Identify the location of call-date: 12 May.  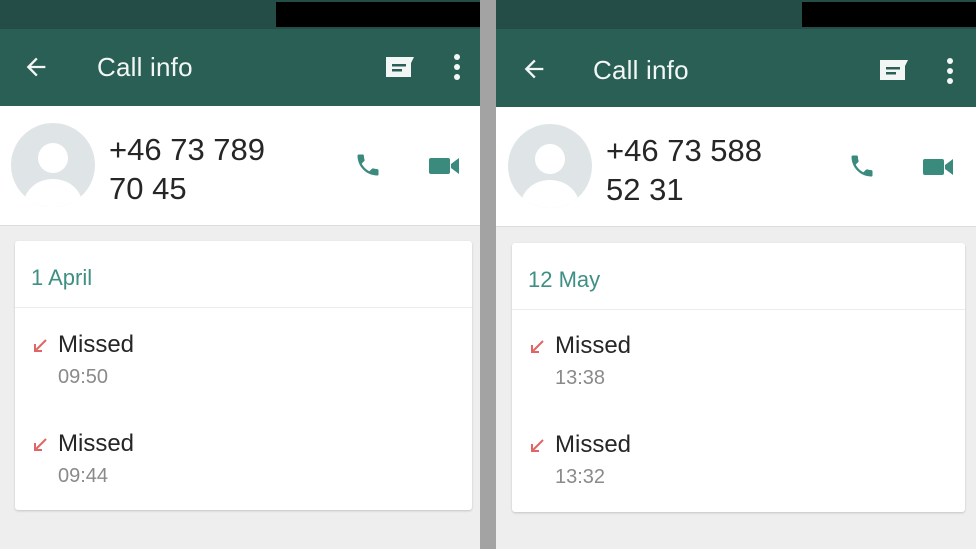
(564, 279).